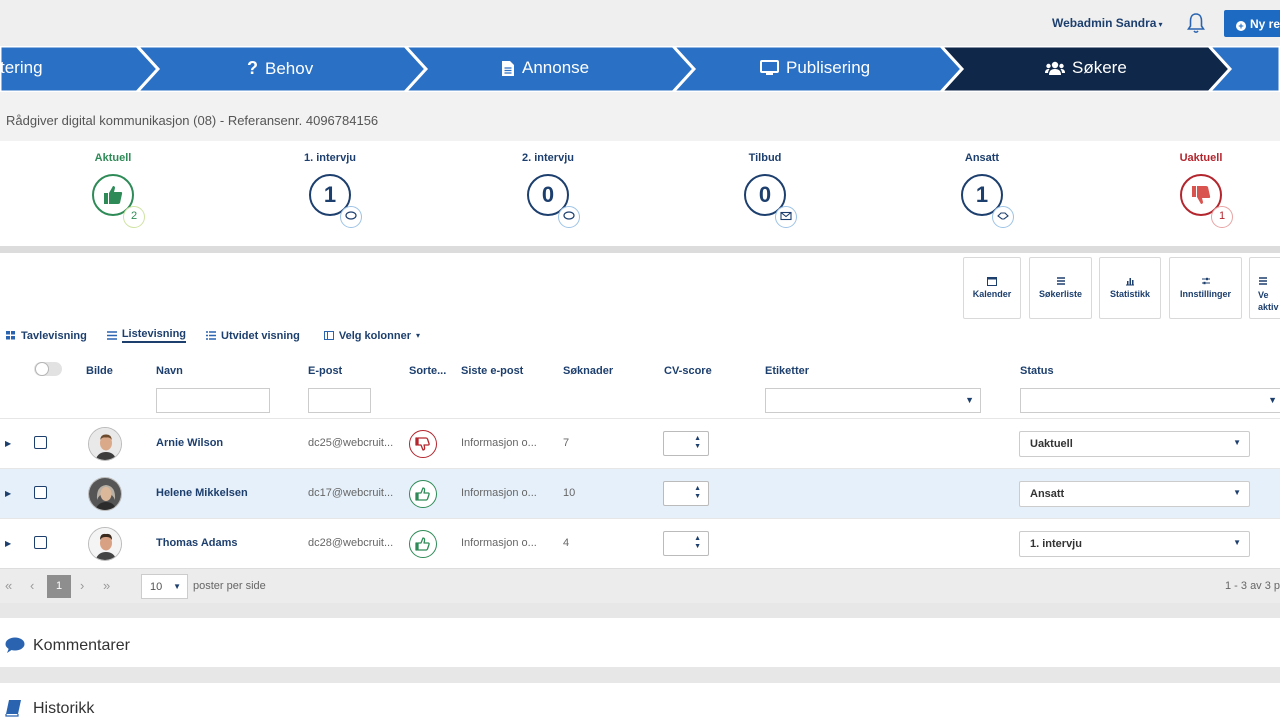  What do you see at coordinates (566, 543) in the screenshot?
I see `applications-count: 4` at bounding box center [566, 543].